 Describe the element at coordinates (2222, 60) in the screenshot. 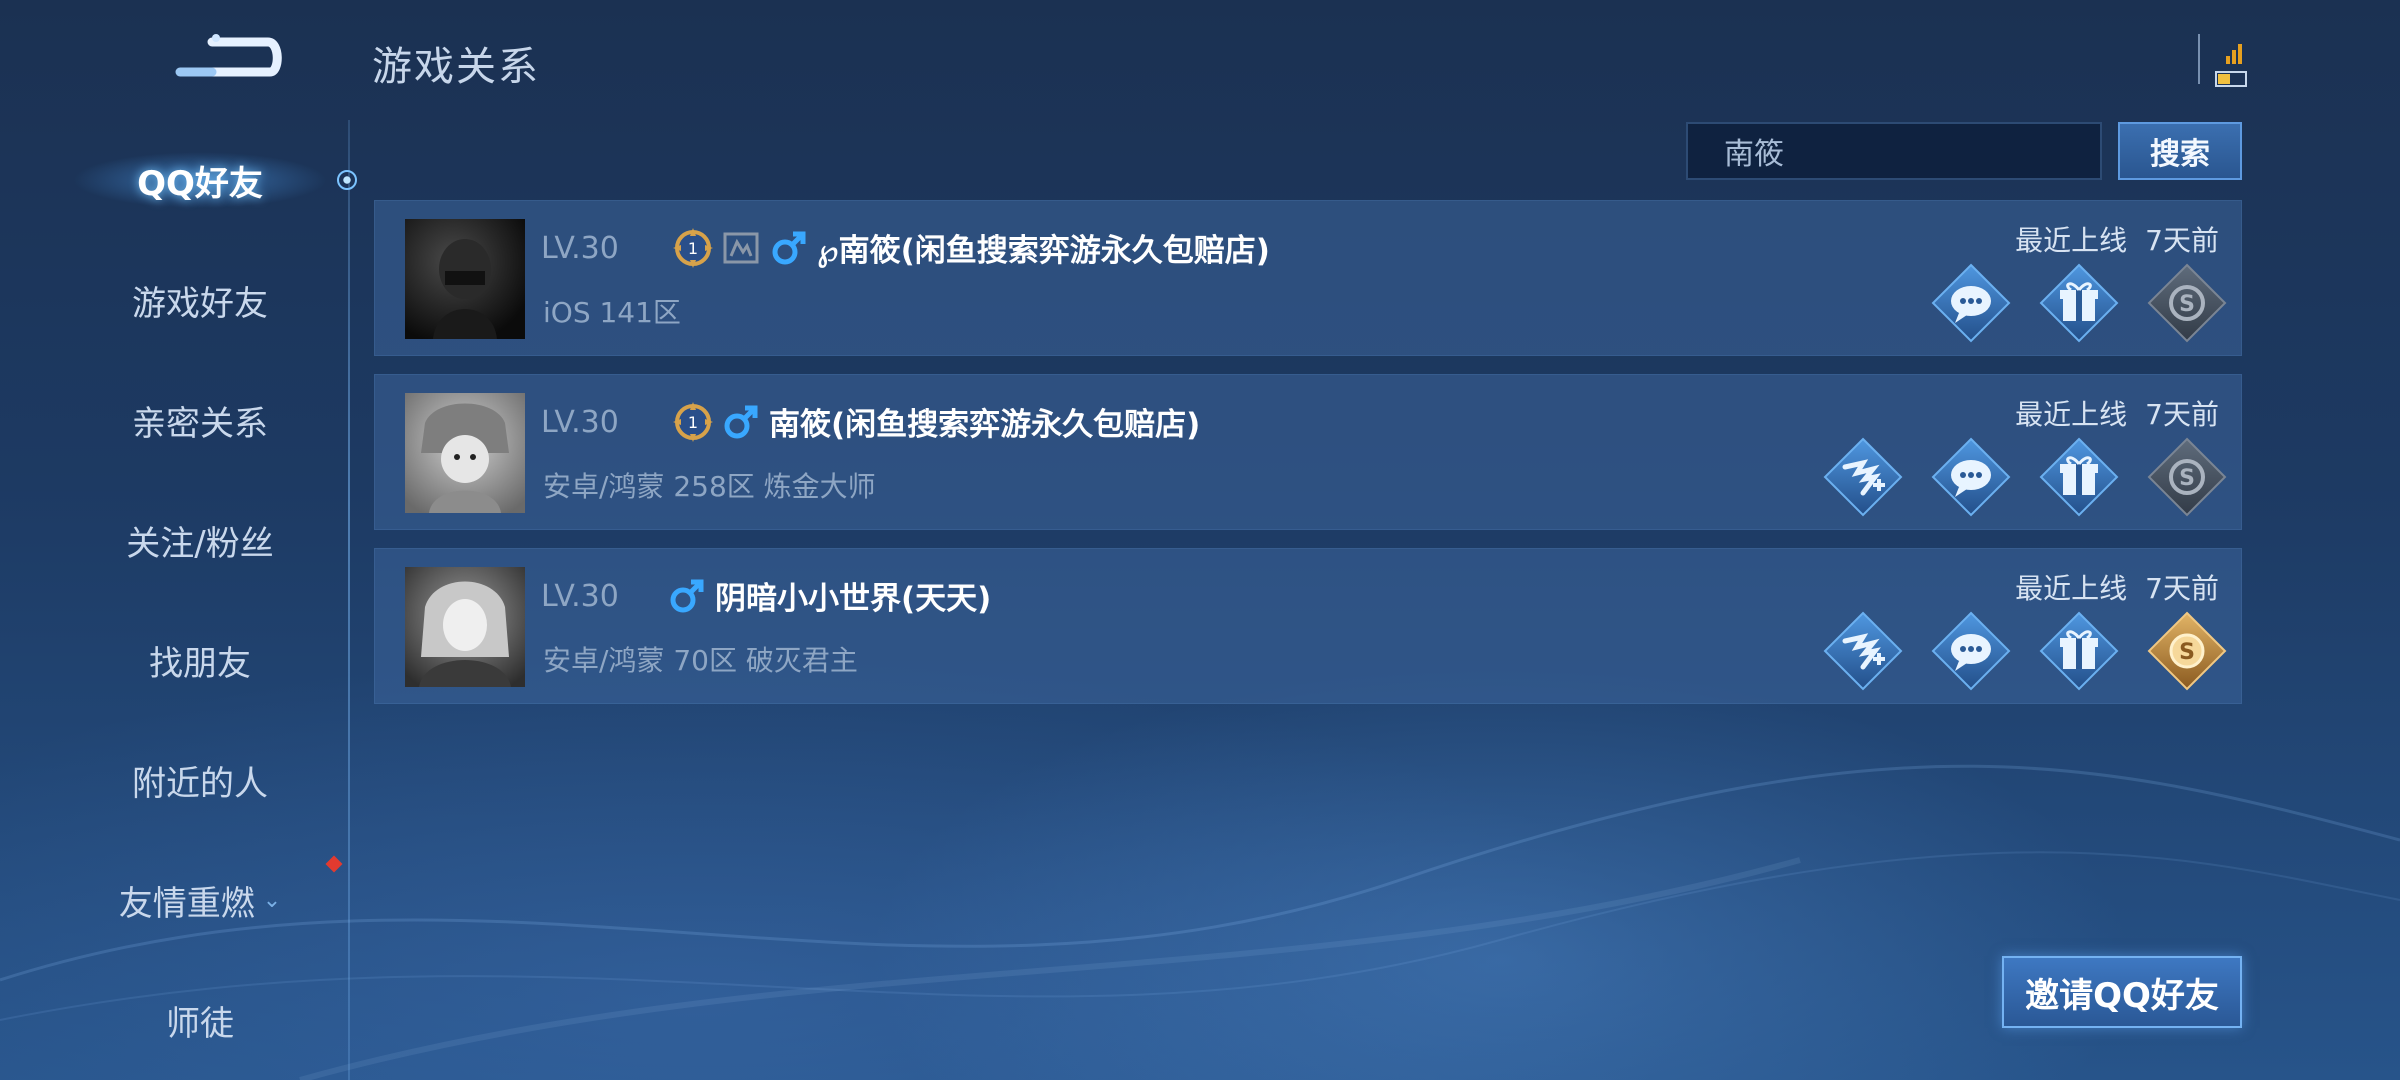

I see `signal-battery-icon` at that location.